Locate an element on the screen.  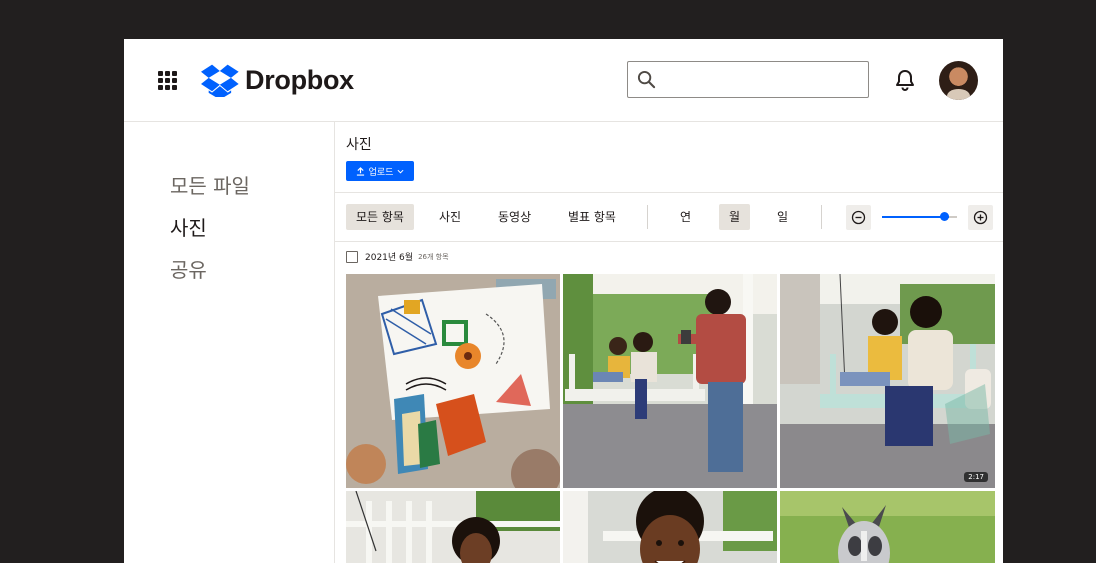
bell-icon is located at coordinates (905, 82).